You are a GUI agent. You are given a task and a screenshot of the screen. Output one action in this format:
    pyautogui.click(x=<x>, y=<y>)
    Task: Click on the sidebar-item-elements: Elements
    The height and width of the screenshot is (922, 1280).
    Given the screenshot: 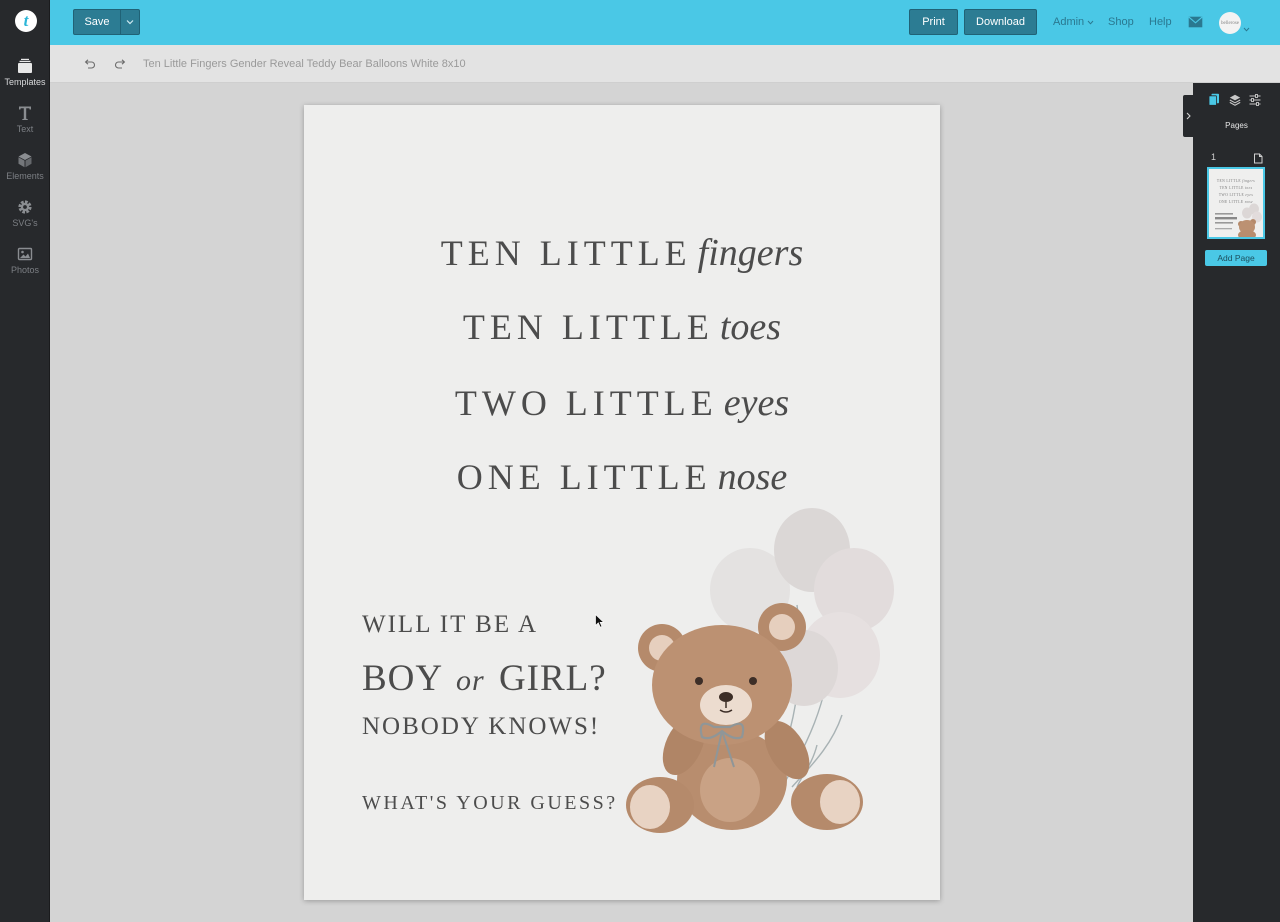 What is the action you would take?
    pyautogui.click(x=25, y=174)
    